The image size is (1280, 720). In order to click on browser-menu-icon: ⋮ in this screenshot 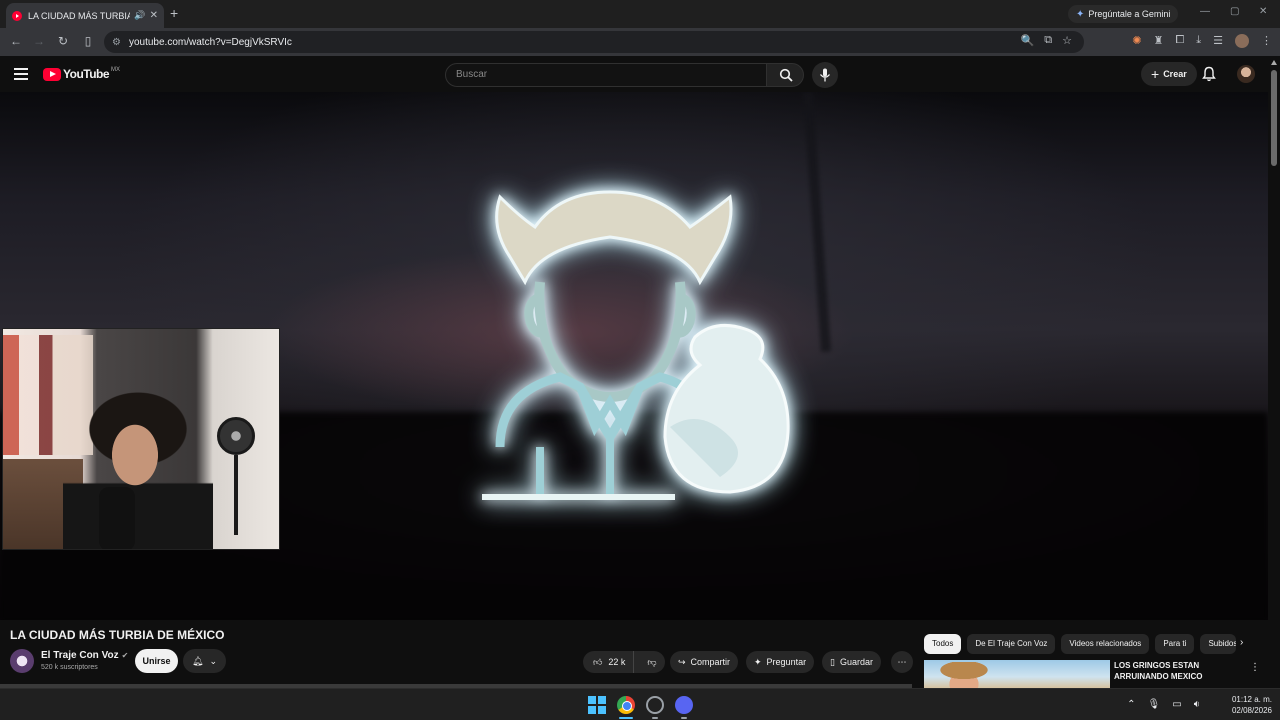, I will do `click(1266, 41)`.